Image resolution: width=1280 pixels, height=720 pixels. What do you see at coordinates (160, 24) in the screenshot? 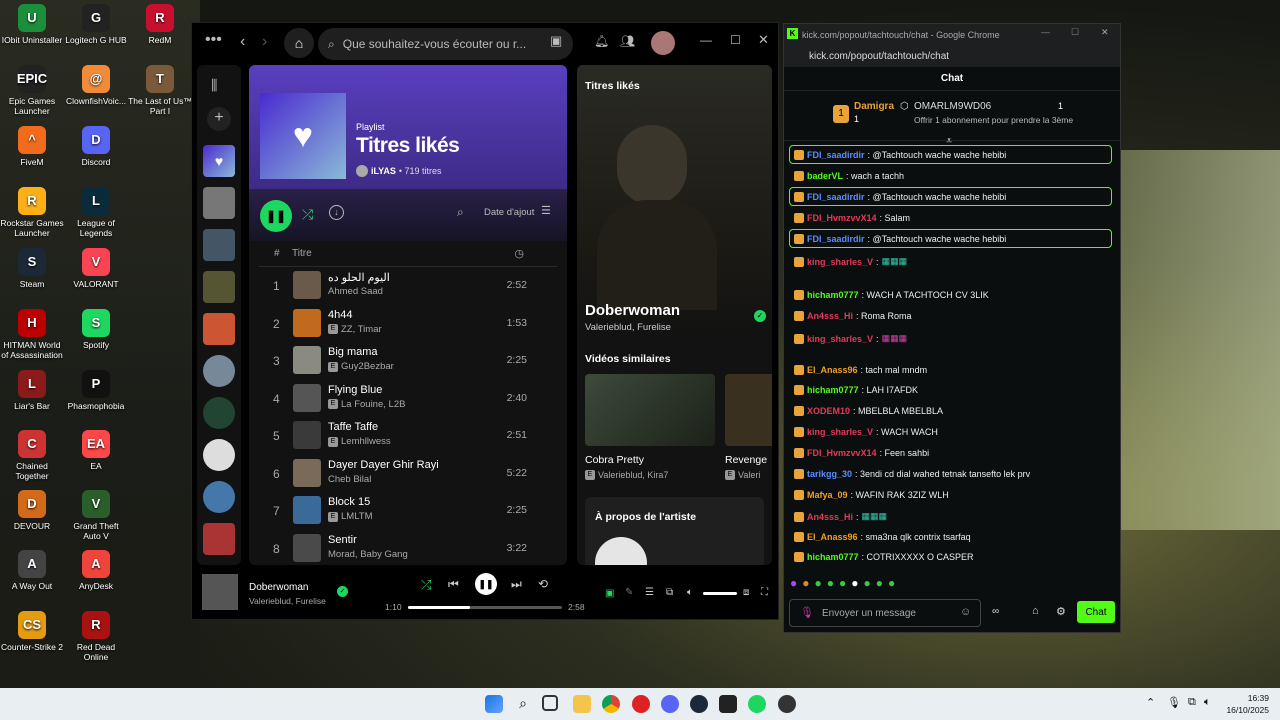
I see `desktop-icon: R RedM` at bounding box center [160, 24].